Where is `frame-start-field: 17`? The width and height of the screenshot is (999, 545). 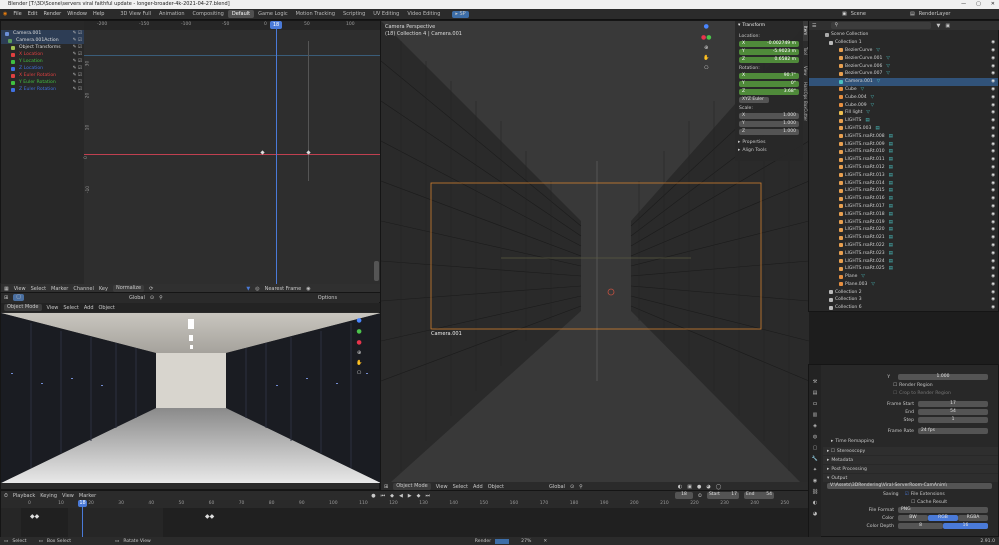
frame-start-field: 17 is located at coordinates (953, 404).